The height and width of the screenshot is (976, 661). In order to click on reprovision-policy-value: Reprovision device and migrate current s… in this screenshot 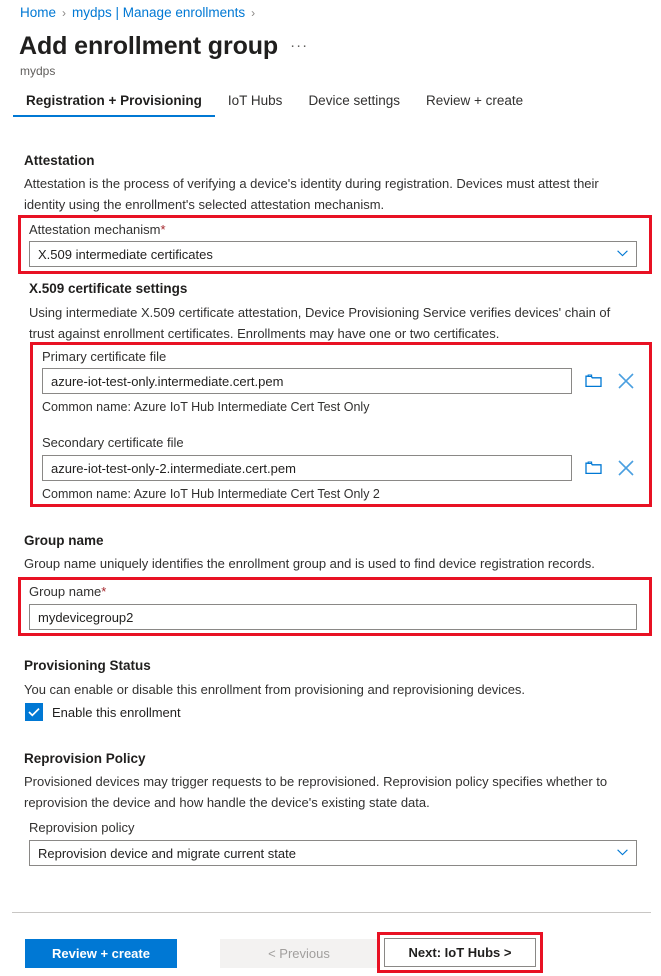, I will do `click(167, 853)`.